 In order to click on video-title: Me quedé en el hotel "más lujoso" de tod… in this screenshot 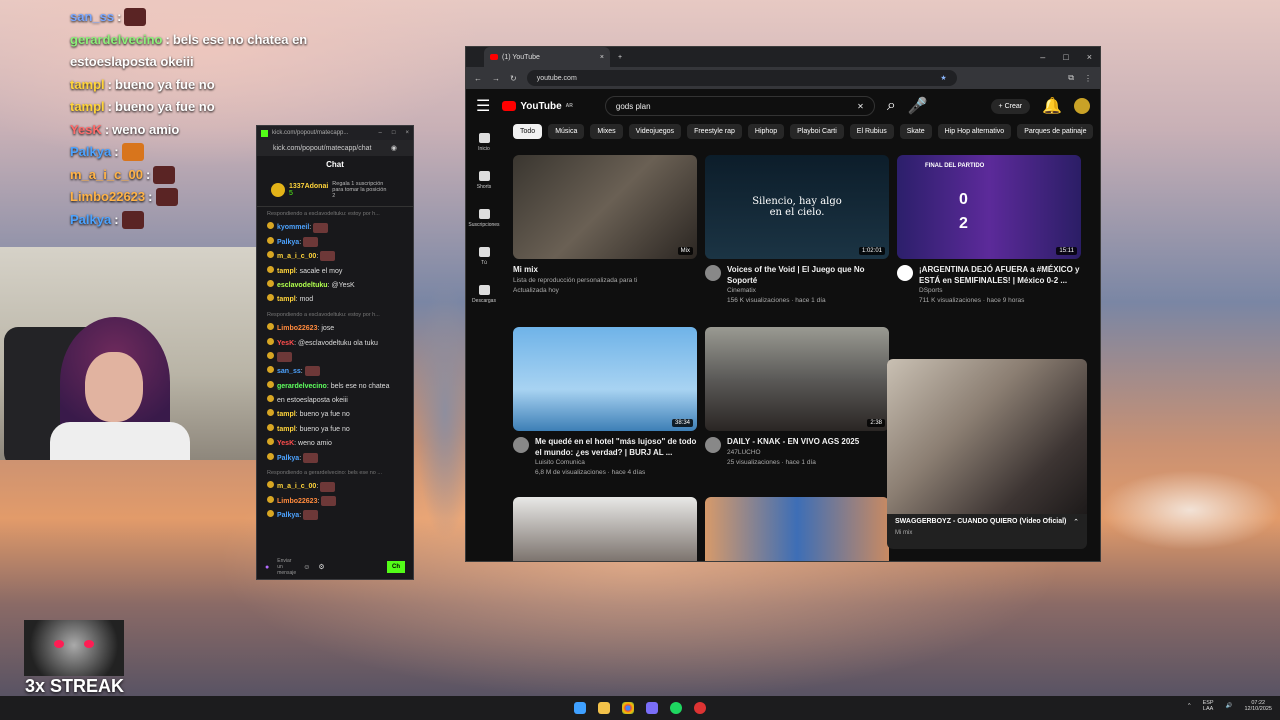, I will do `click(616, 447)`.